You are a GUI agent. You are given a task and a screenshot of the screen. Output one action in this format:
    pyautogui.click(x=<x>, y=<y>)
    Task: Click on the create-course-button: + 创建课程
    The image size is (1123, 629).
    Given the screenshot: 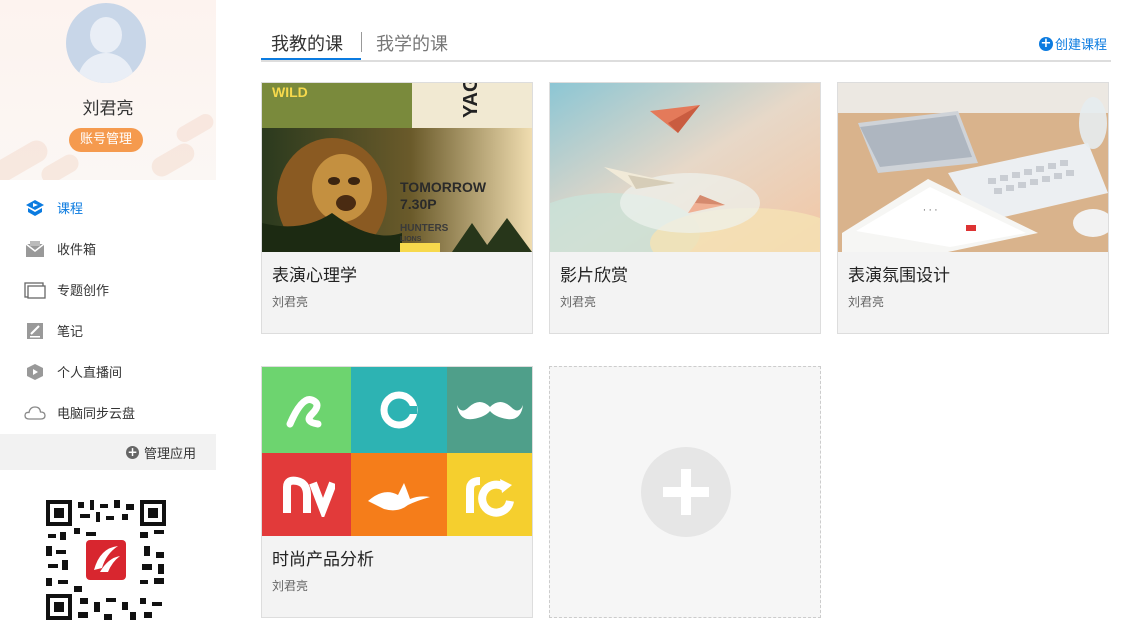 What is the action you would take?
    pyautogui.click(x=1072, y=43)
    